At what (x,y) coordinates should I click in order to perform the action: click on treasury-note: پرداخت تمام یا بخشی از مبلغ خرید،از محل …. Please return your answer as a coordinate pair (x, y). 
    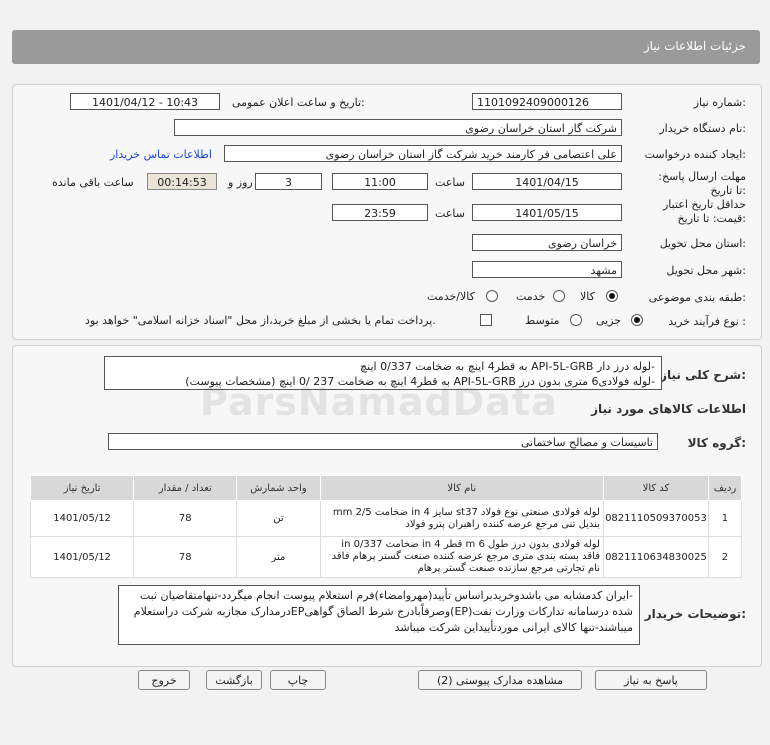
    Looking at the image, I should click on (260, 320).